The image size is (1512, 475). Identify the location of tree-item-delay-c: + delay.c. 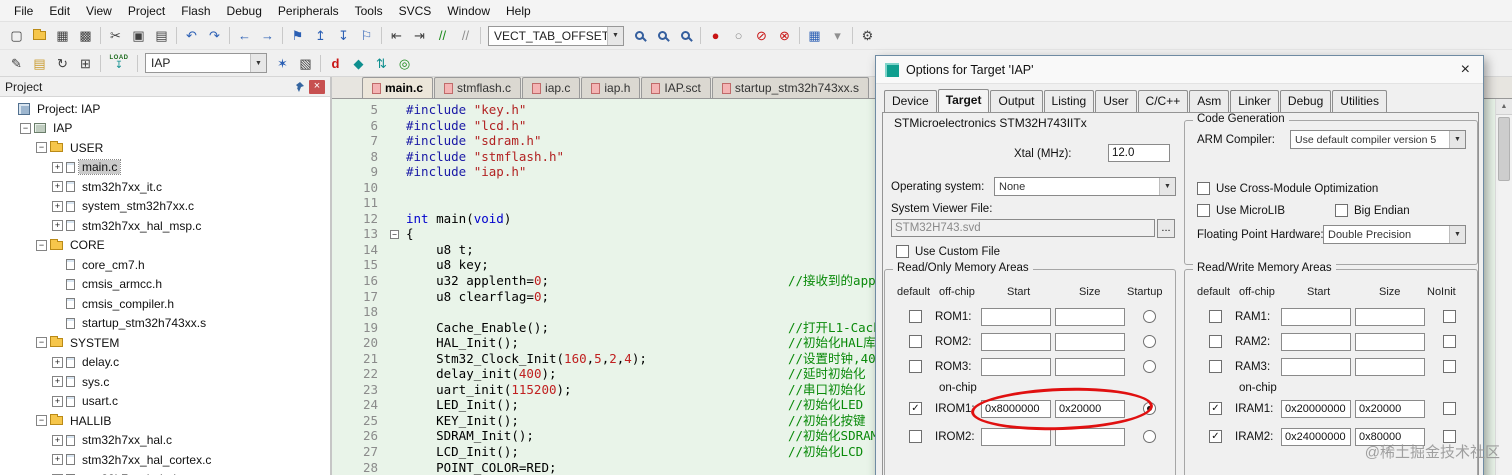
(165, 363).